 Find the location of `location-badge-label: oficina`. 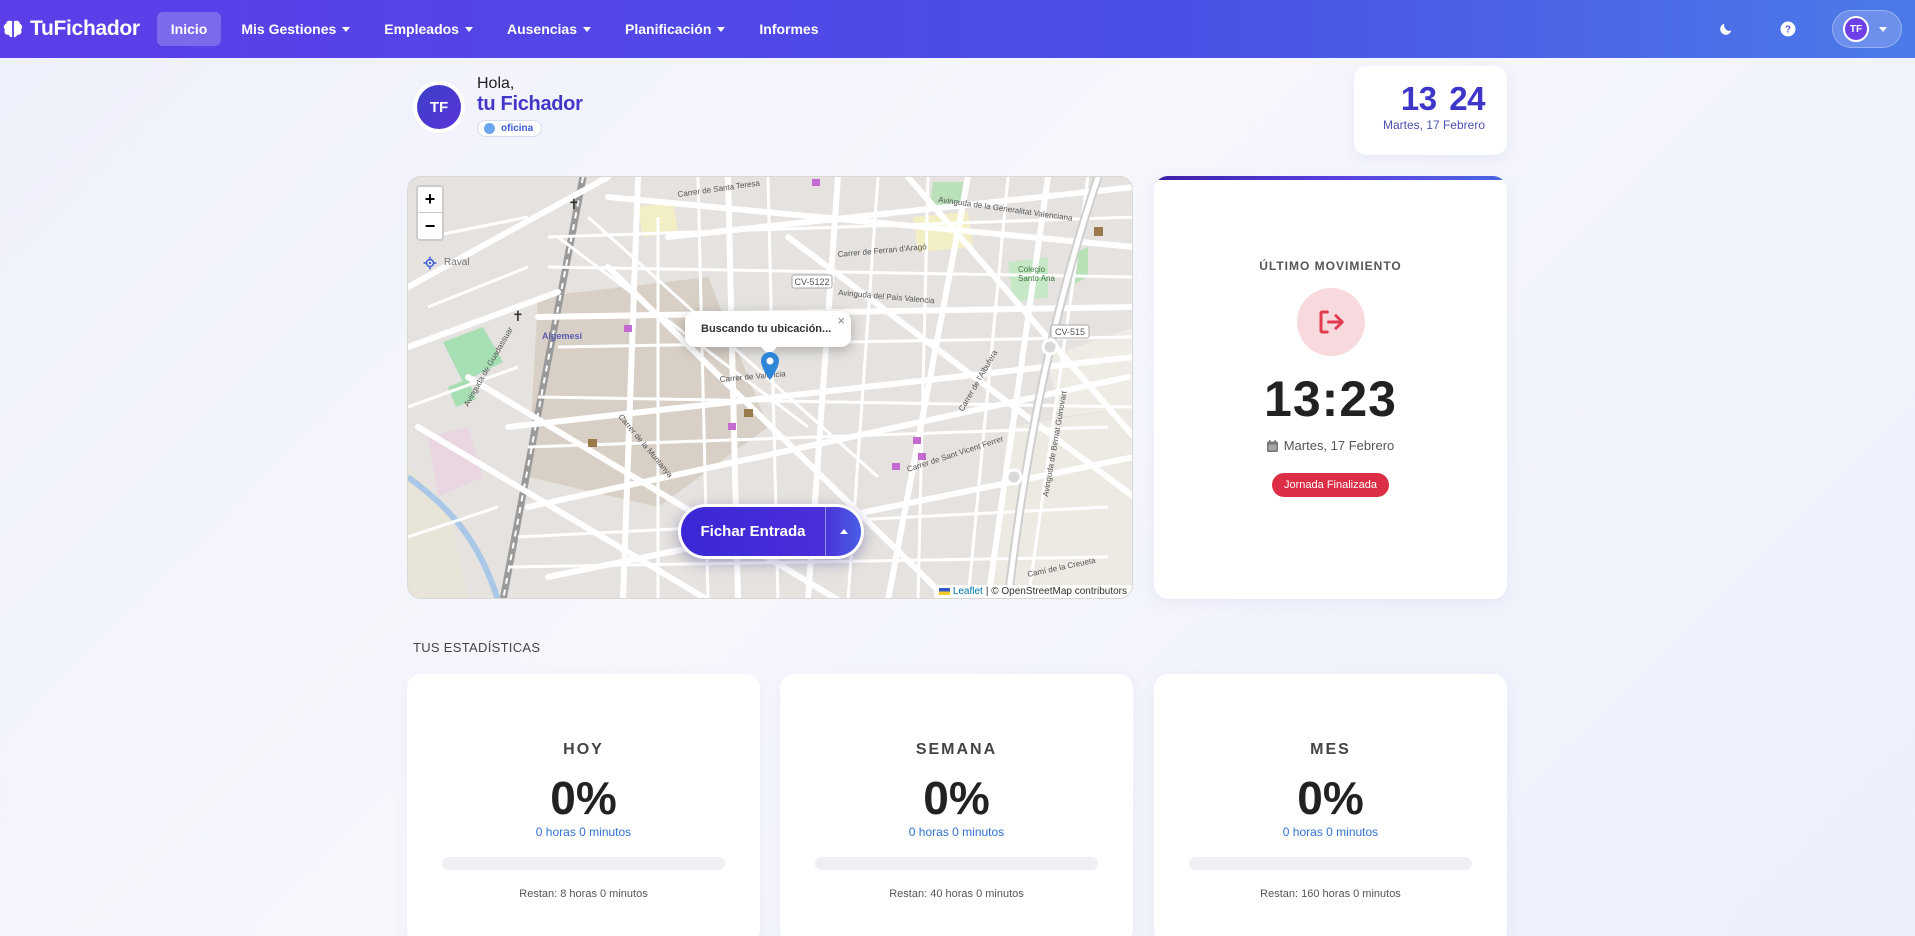

location-badge-label: oficina is located at coordinates (517, 128).